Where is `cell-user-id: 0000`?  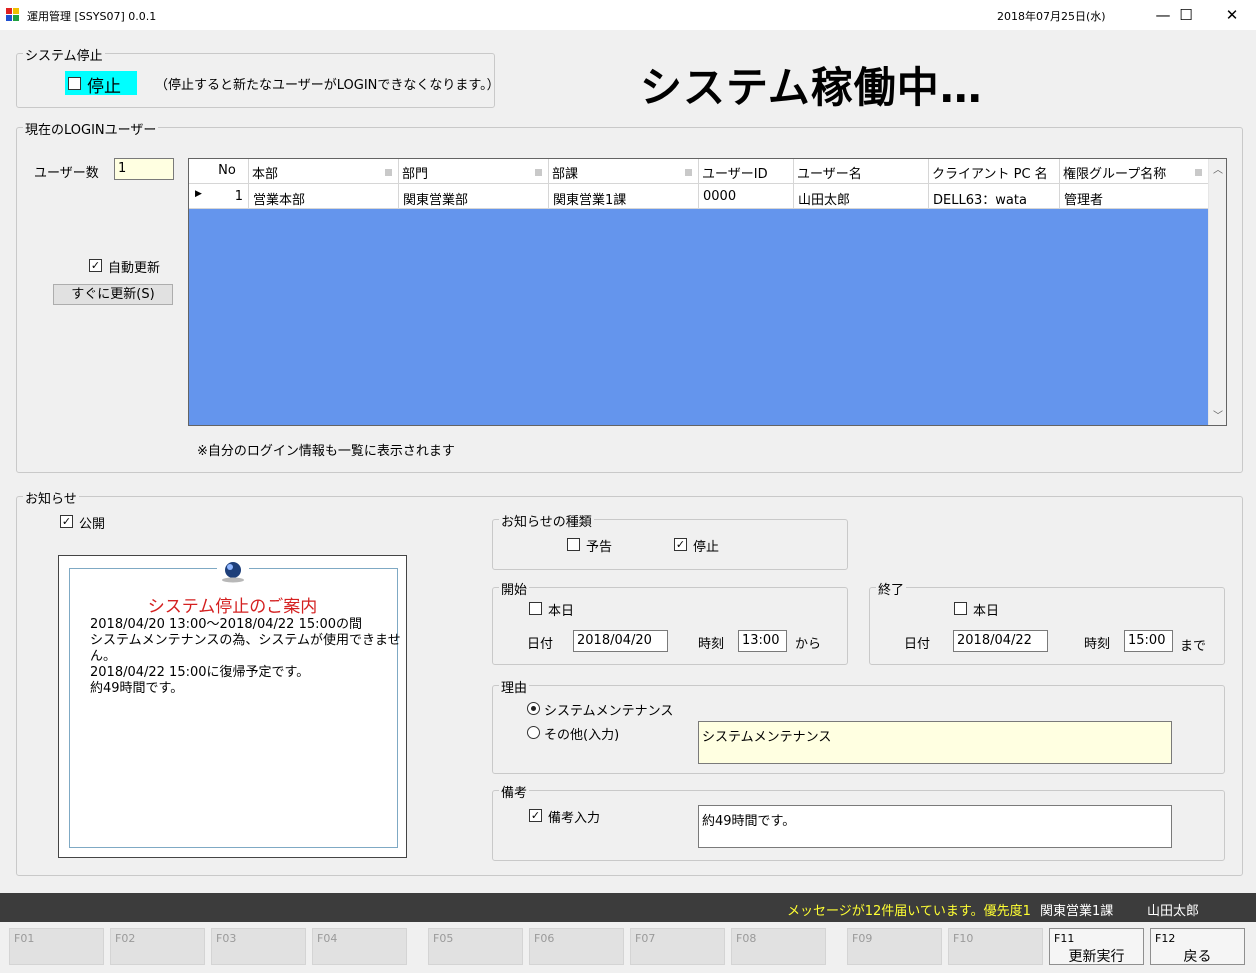 cell-user-id: 0000 is located at coordinates (746, 196).